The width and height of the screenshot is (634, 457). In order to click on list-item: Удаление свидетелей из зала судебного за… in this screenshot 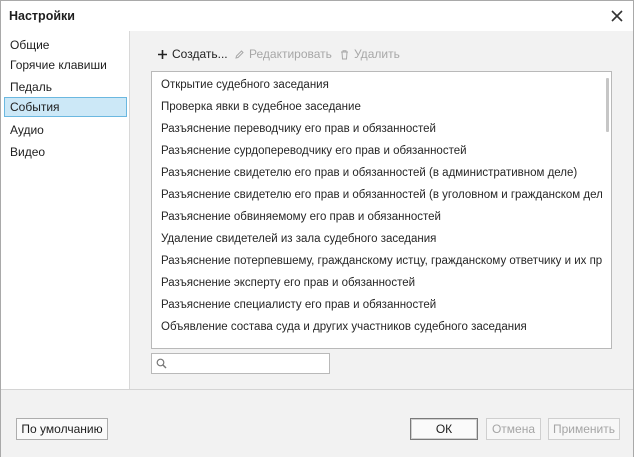, I will do `click(381, 239)`.